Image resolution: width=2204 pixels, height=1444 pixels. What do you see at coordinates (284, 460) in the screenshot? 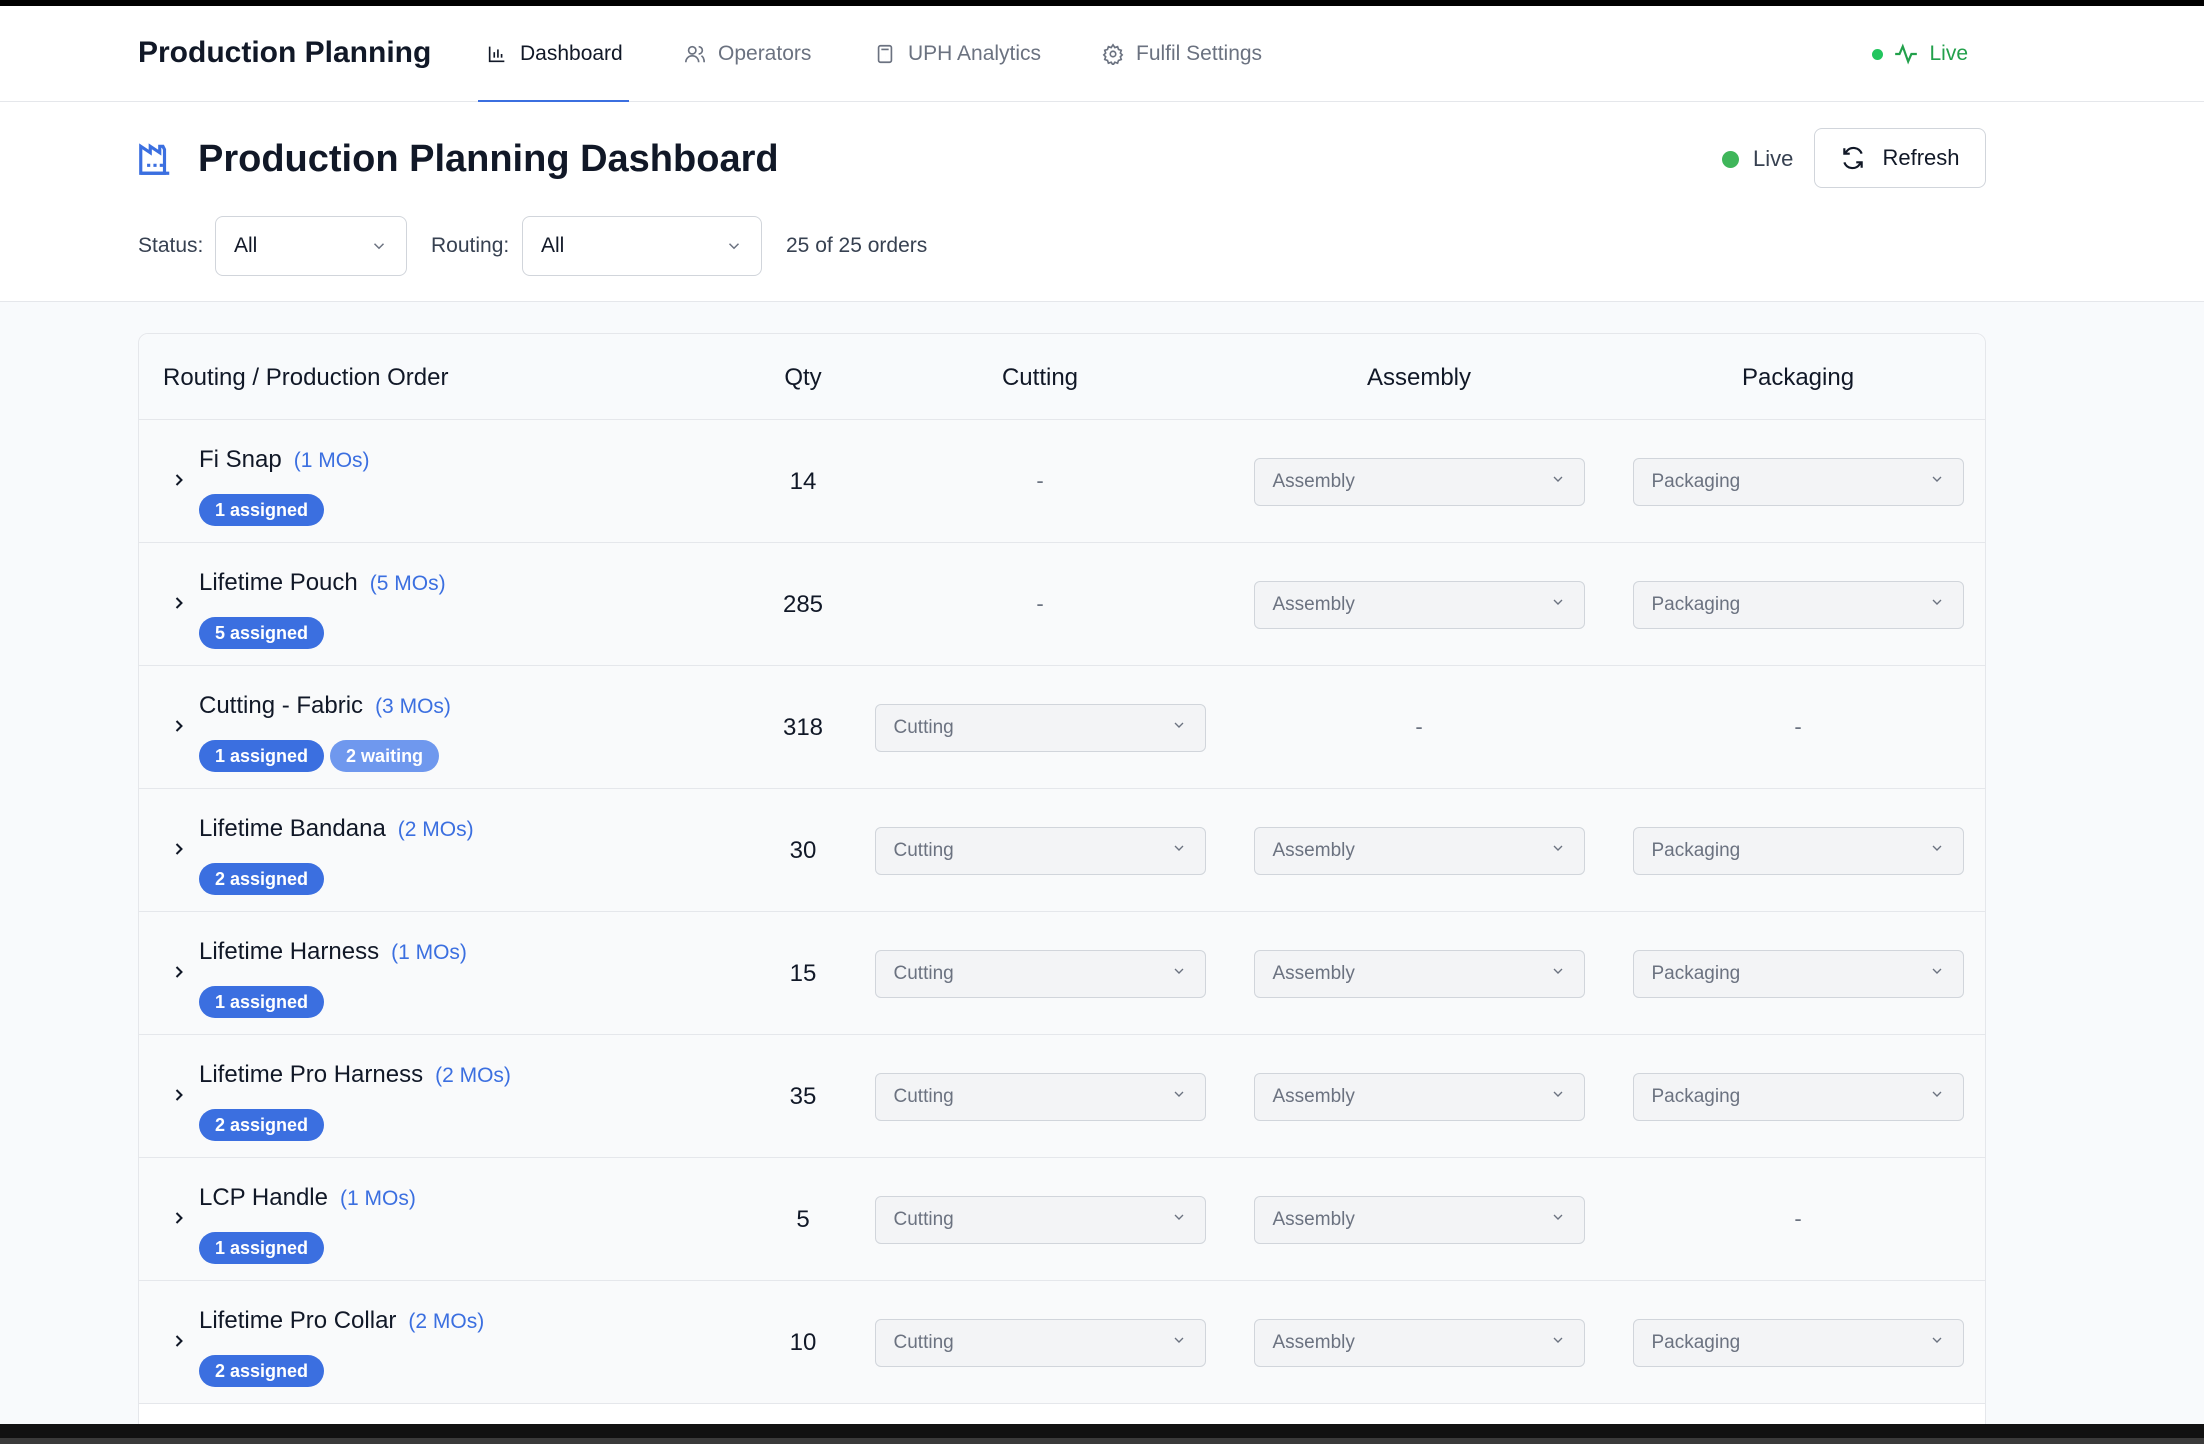
I see `routing-name: Fi Snap (1 MOs)` at bounding box center [284, 460].